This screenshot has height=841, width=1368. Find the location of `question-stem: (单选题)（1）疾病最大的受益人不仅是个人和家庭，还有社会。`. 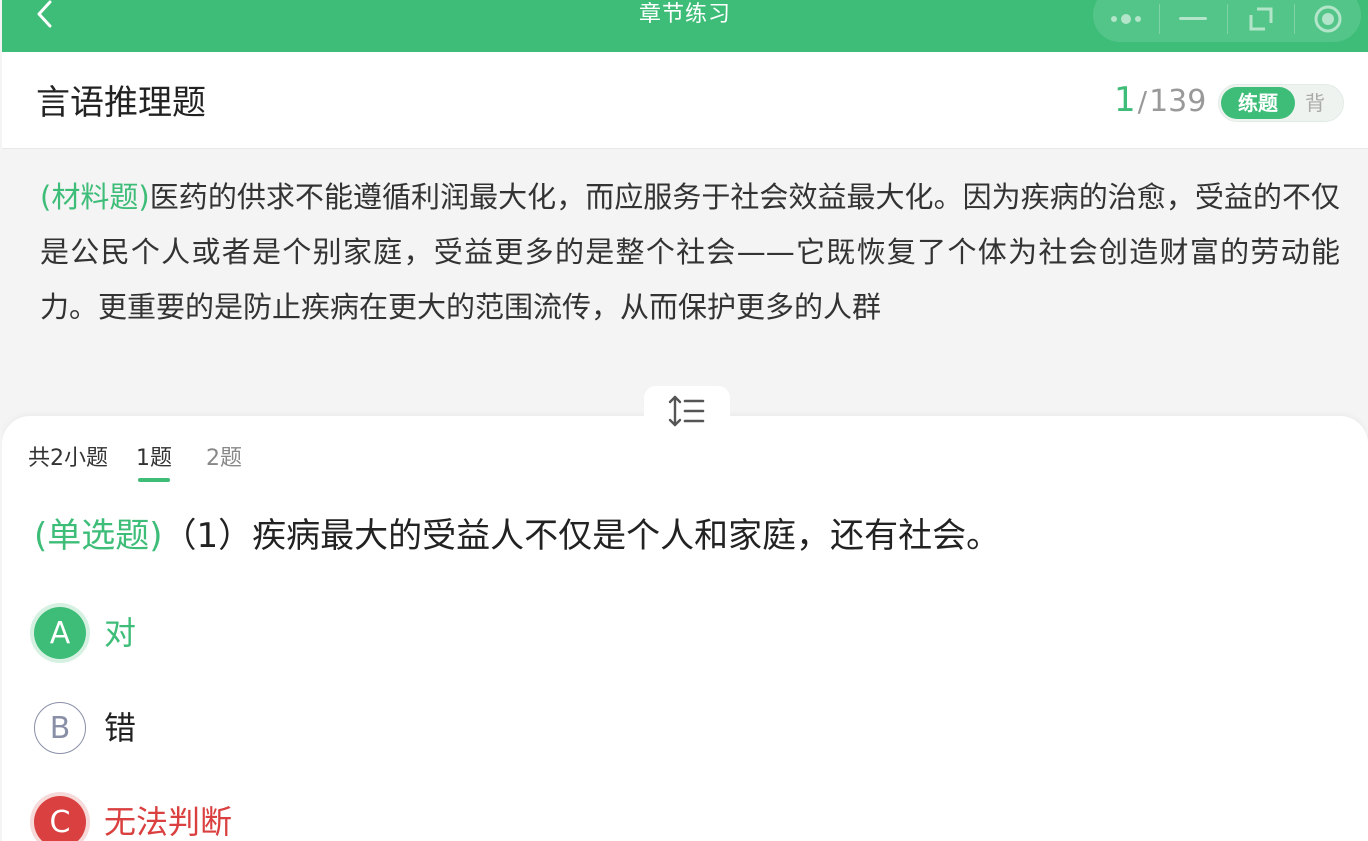

question-stem: (单选题)（1）疾病最大的受益人不仅是个人和家庭，还有社会。 is located at coordinates (517, 536).